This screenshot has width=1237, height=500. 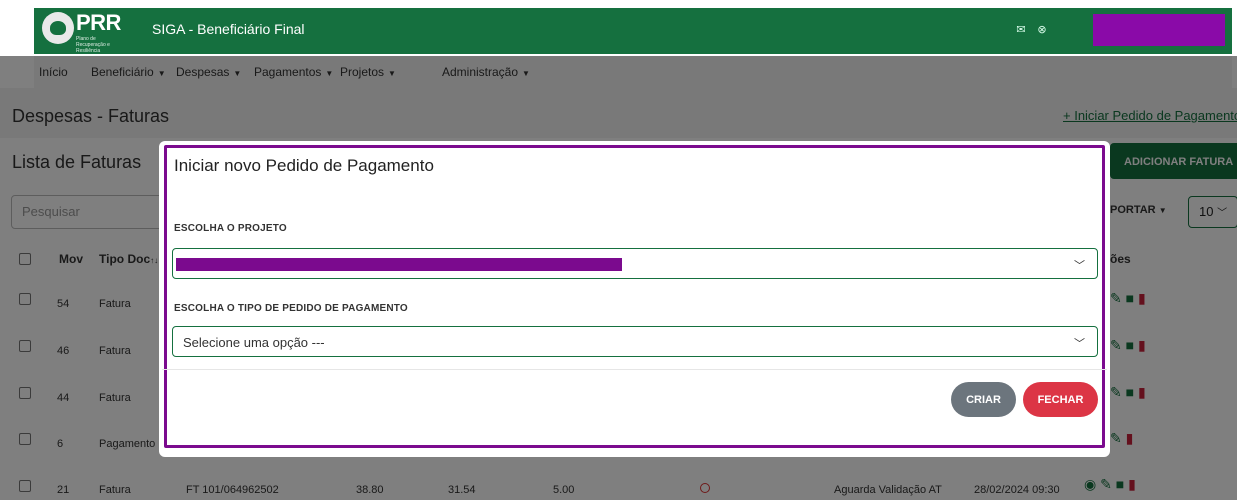 What do you see at coordinates (1042, 30) in the screenshot?
I see `circle-x-icon: ⊗` at bounding box center [1042, 30].